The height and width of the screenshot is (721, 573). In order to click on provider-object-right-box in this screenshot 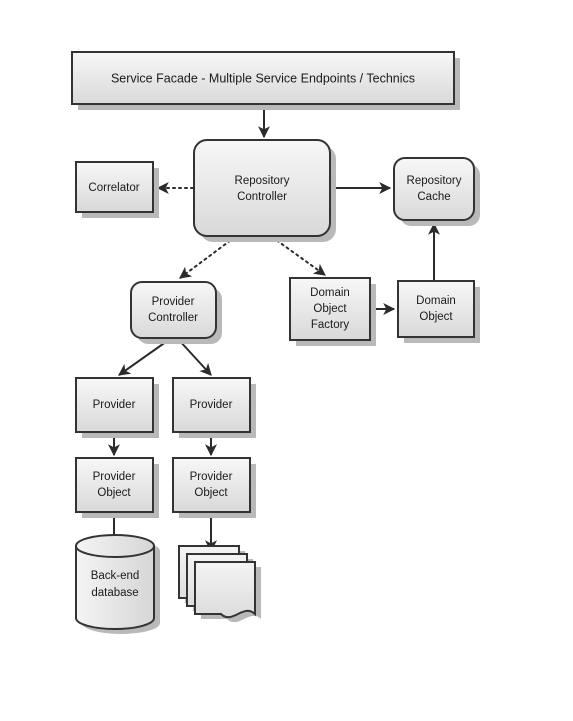, I will do `click(211, 485)`.